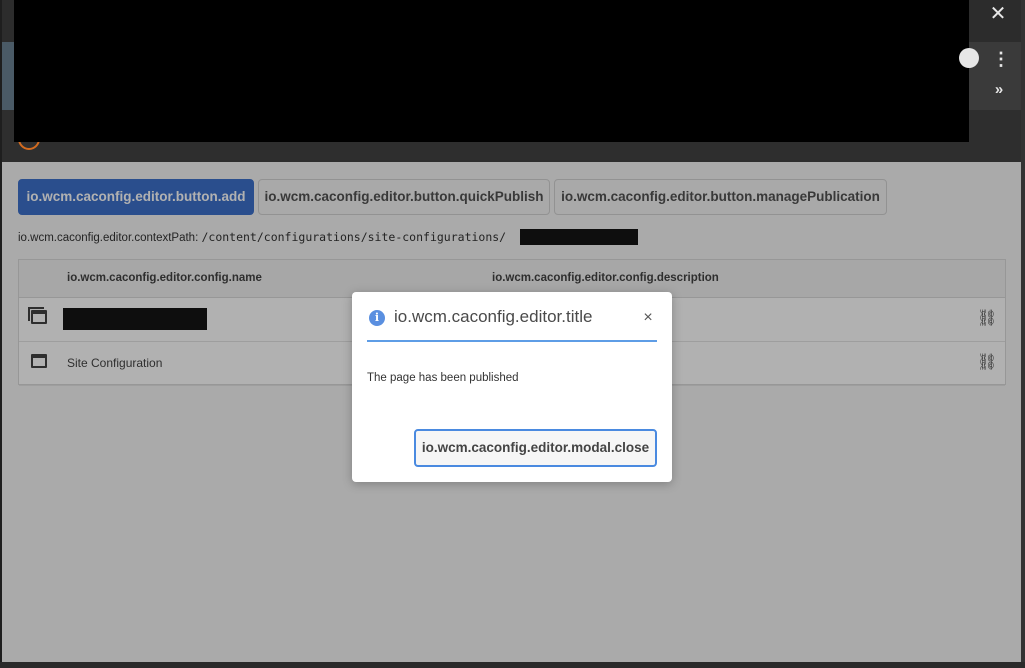 The image size is (1025, 668). Describe the element at coordinates (493, 316) in the screenshot. I see `dialog-title: io.wcm.caconfig.editor.title` at that location.